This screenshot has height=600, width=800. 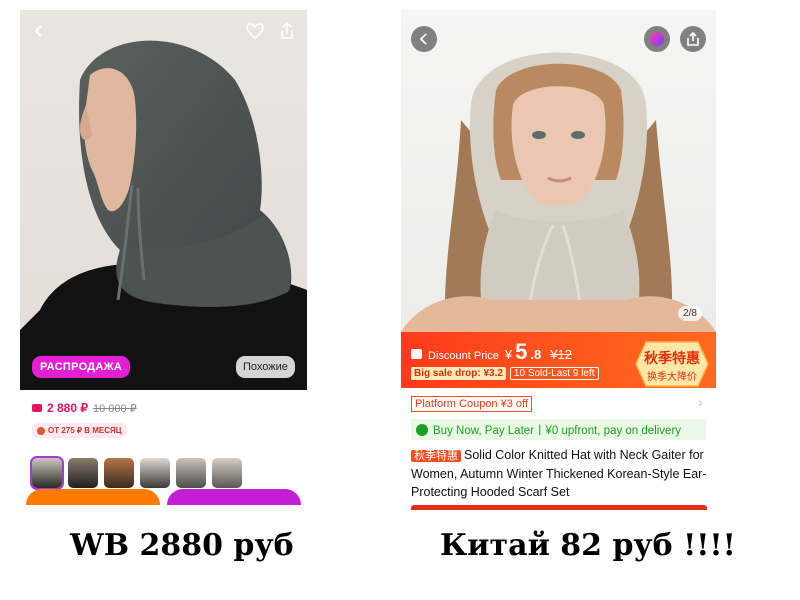 What do you see at coordinates (255, 31) in the screenshot?
I see `heart-icon` at bounding box center [255, 31].